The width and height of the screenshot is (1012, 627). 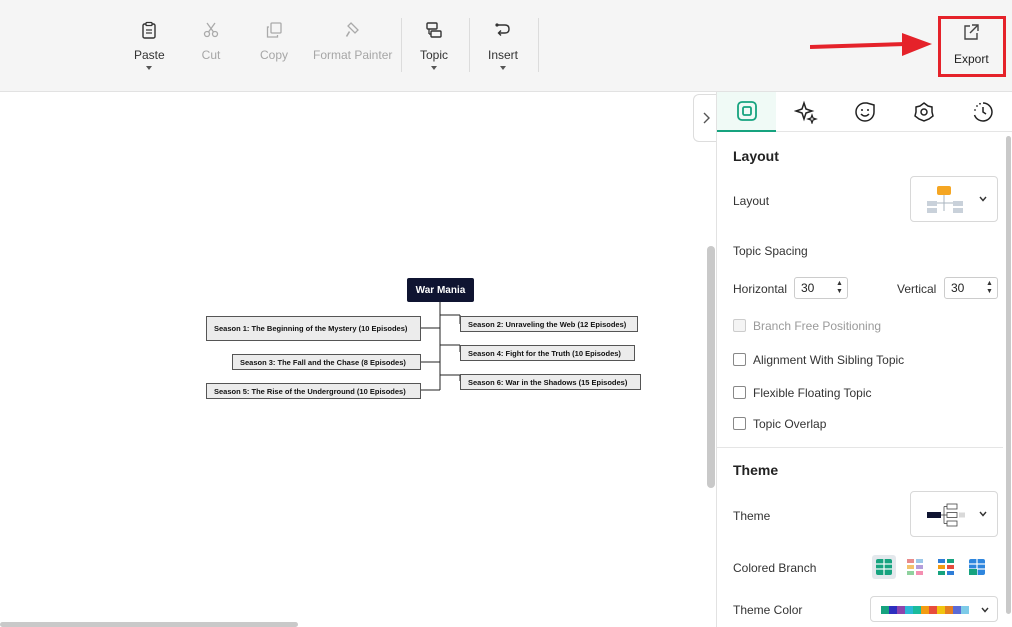 I want to click on central-topic: War Mania, so click(x=440, y=290).